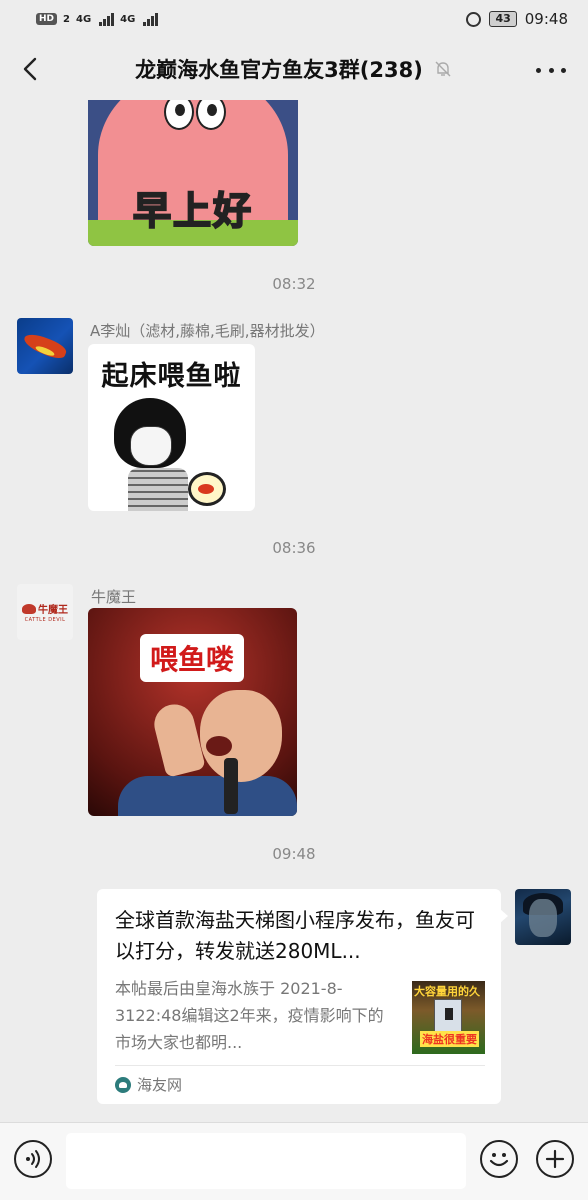 The width and height of the screenshot is (588, 1200). Describe the element at coordinates (45, 620) in the screenshot. I see `avatar-logo-subtext: CATTLE DEVIL` at that location.